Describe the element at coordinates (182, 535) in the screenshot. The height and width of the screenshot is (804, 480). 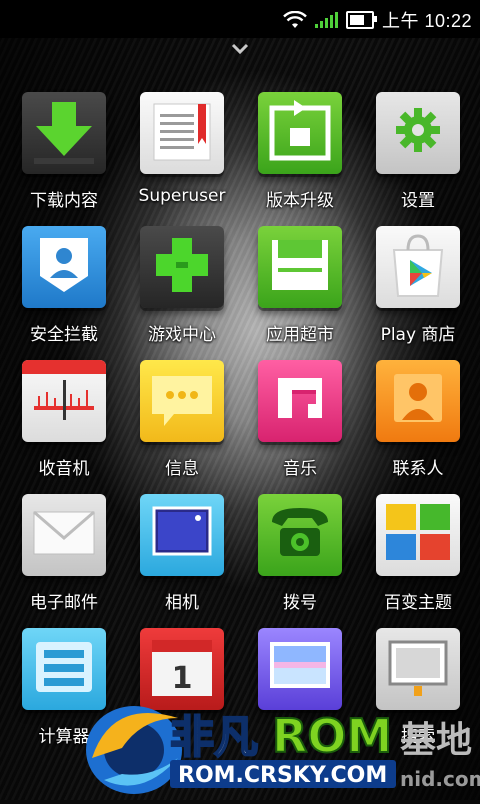
I see `camera-icon` at that location.